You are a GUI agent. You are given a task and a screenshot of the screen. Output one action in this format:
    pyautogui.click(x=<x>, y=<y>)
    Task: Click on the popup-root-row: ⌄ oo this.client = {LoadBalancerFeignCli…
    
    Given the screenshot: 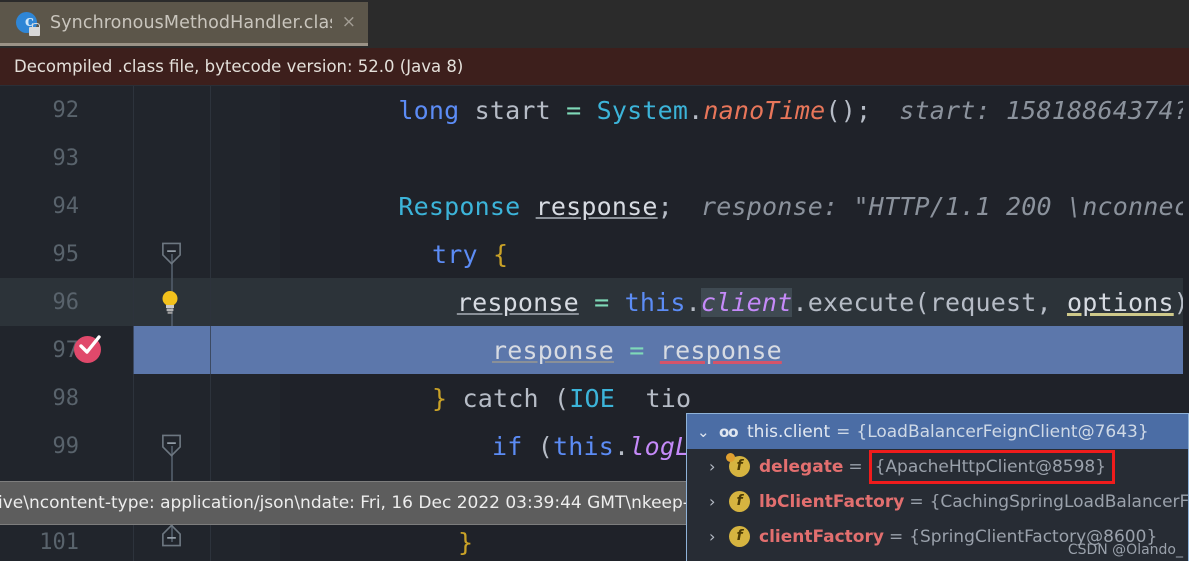 What is the action you would take?
    pyautogui.click(x=937, y=431)
    